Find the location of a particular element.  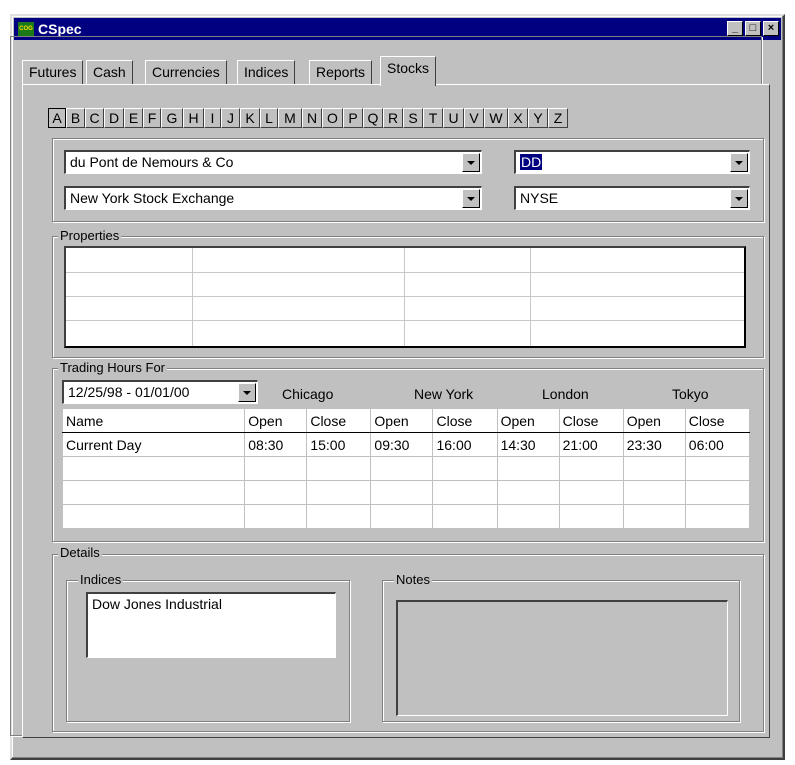

tab-stocks: Stocks is located at coordinates (408, 71).